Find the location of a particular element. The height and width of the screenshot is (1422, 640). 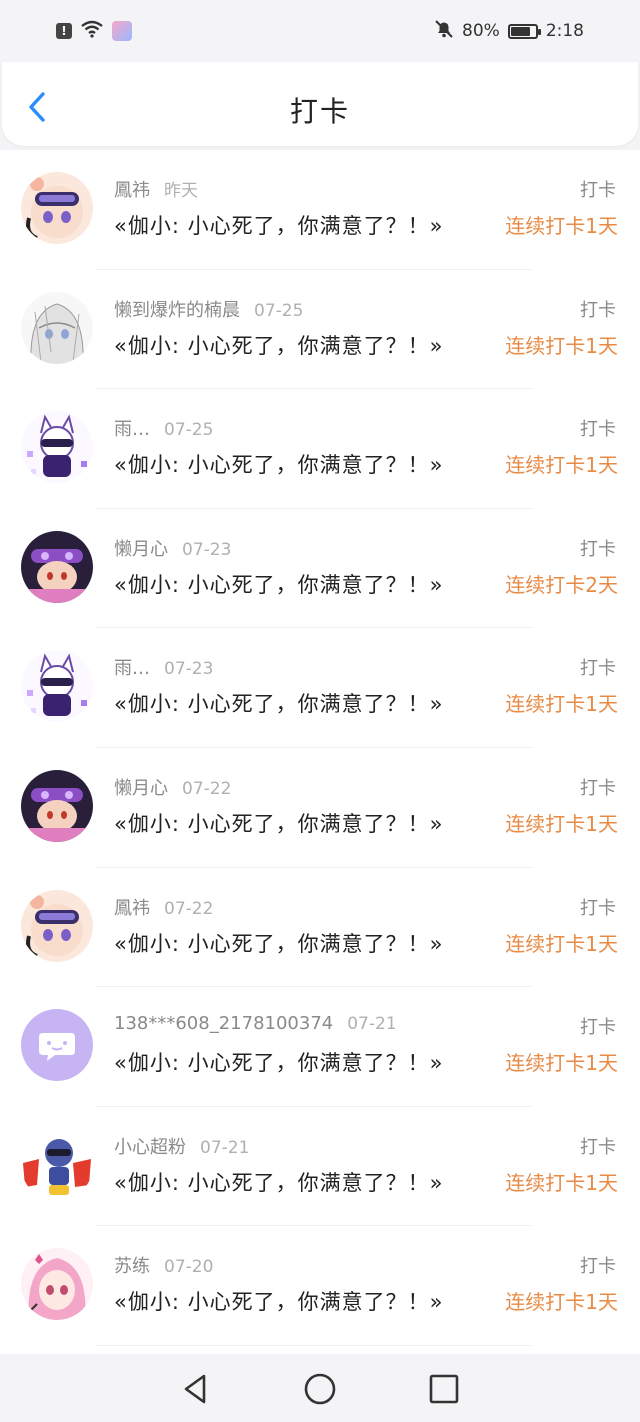

nav-home-button is located at coordinates (320, 1389).